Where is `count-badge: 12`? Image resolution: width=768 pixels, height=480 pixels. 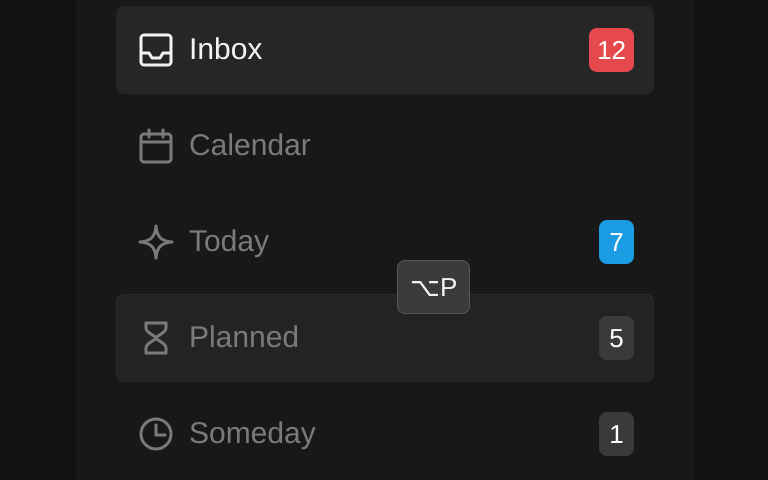
count-badge: 12 is located at coordinates (611, 50).